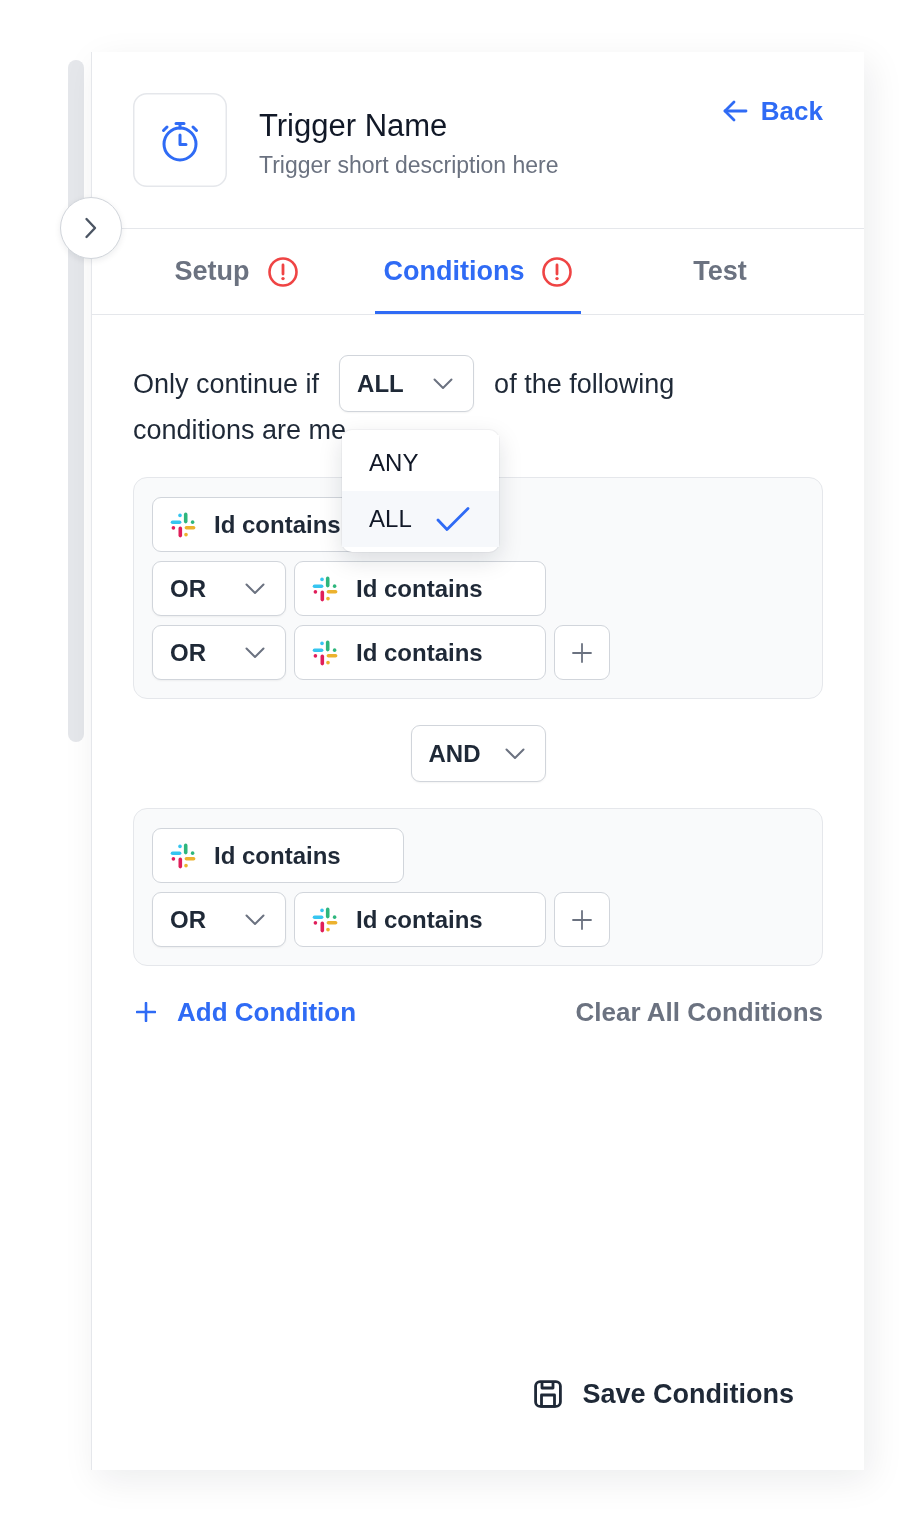 Image resolution: width=924 pixels, height=1538 pixels. I want to click on menu-option: ANY, so click(421, 463).